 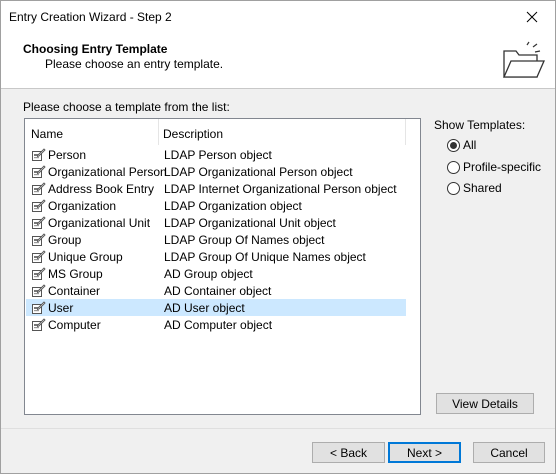 What do you see at coordinates (470, 145) in the screenshot?
I see `radio-all-label: All` at bounding box center [470, 145].